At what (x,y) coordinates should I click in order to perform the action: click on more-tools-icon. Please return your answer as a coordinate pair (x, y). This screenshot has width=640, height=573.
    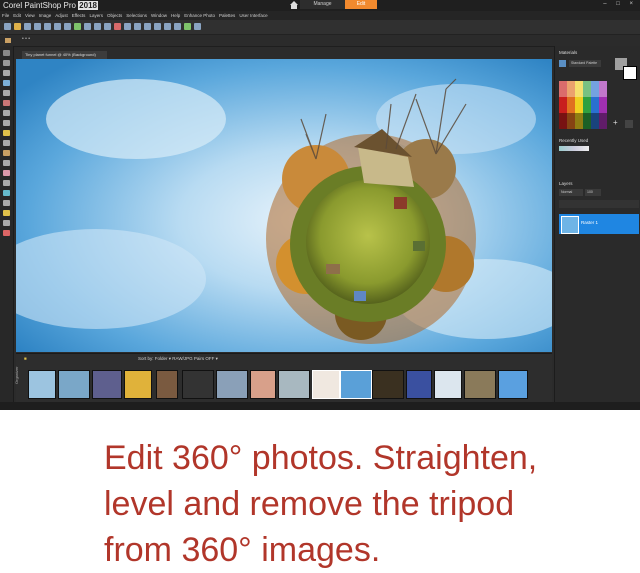
    Looking at the image, I should click on (6, 233).